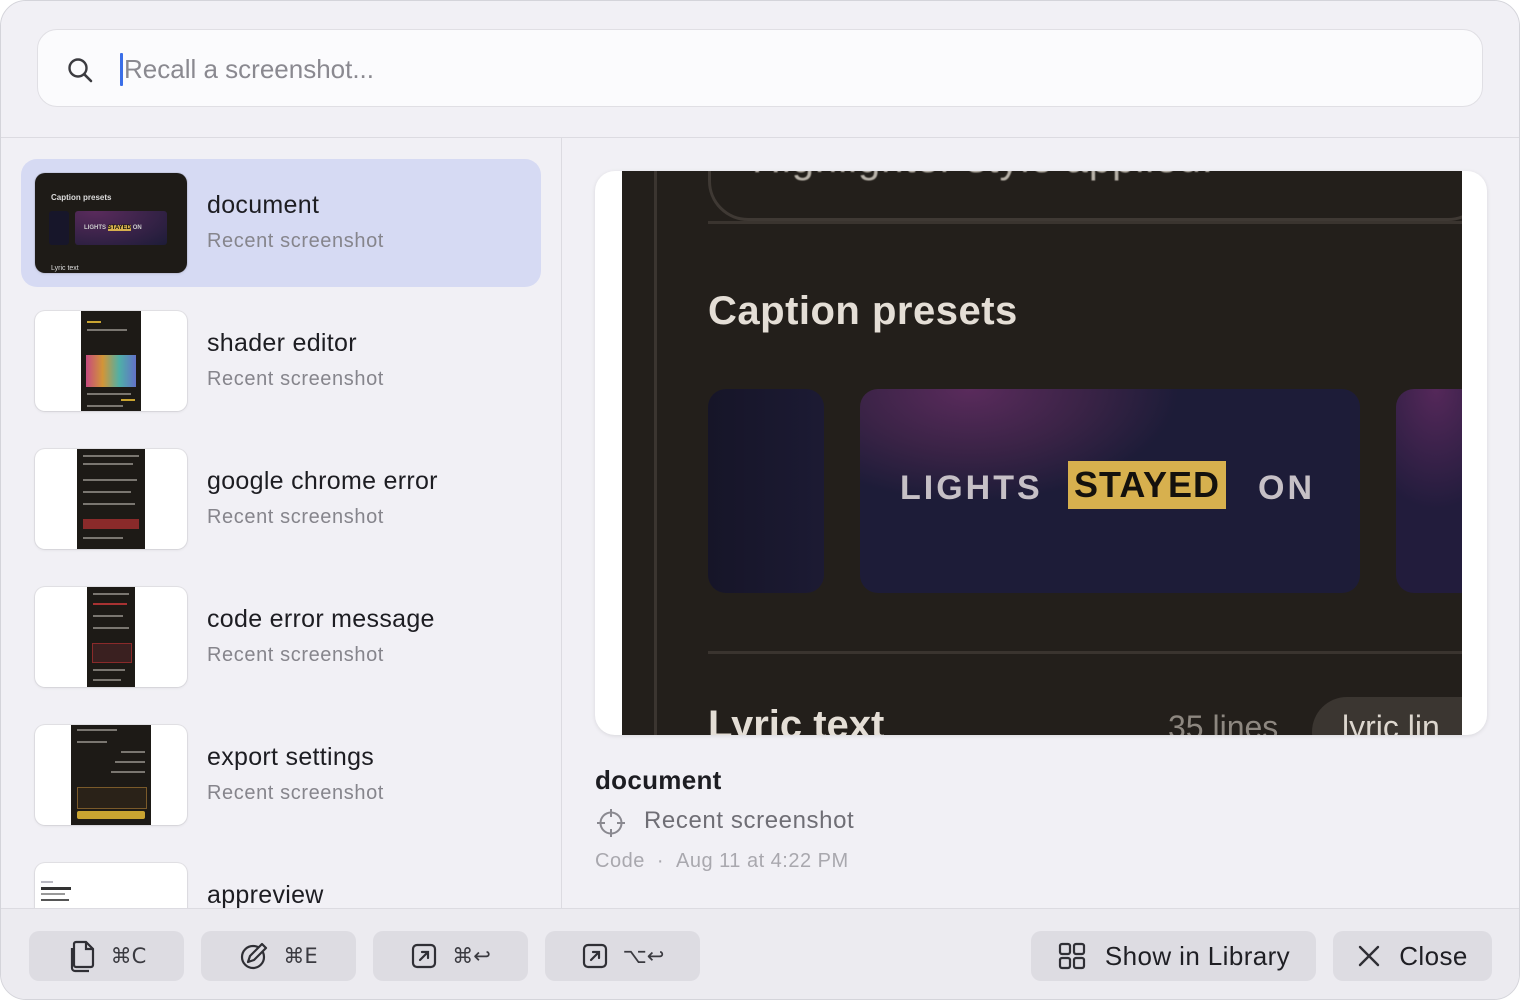 This screenshot has height=1000, width=1520. Describe the element at coordinates (322, 481) in the screenshot. I see `item-title: google chrome error` at that location.